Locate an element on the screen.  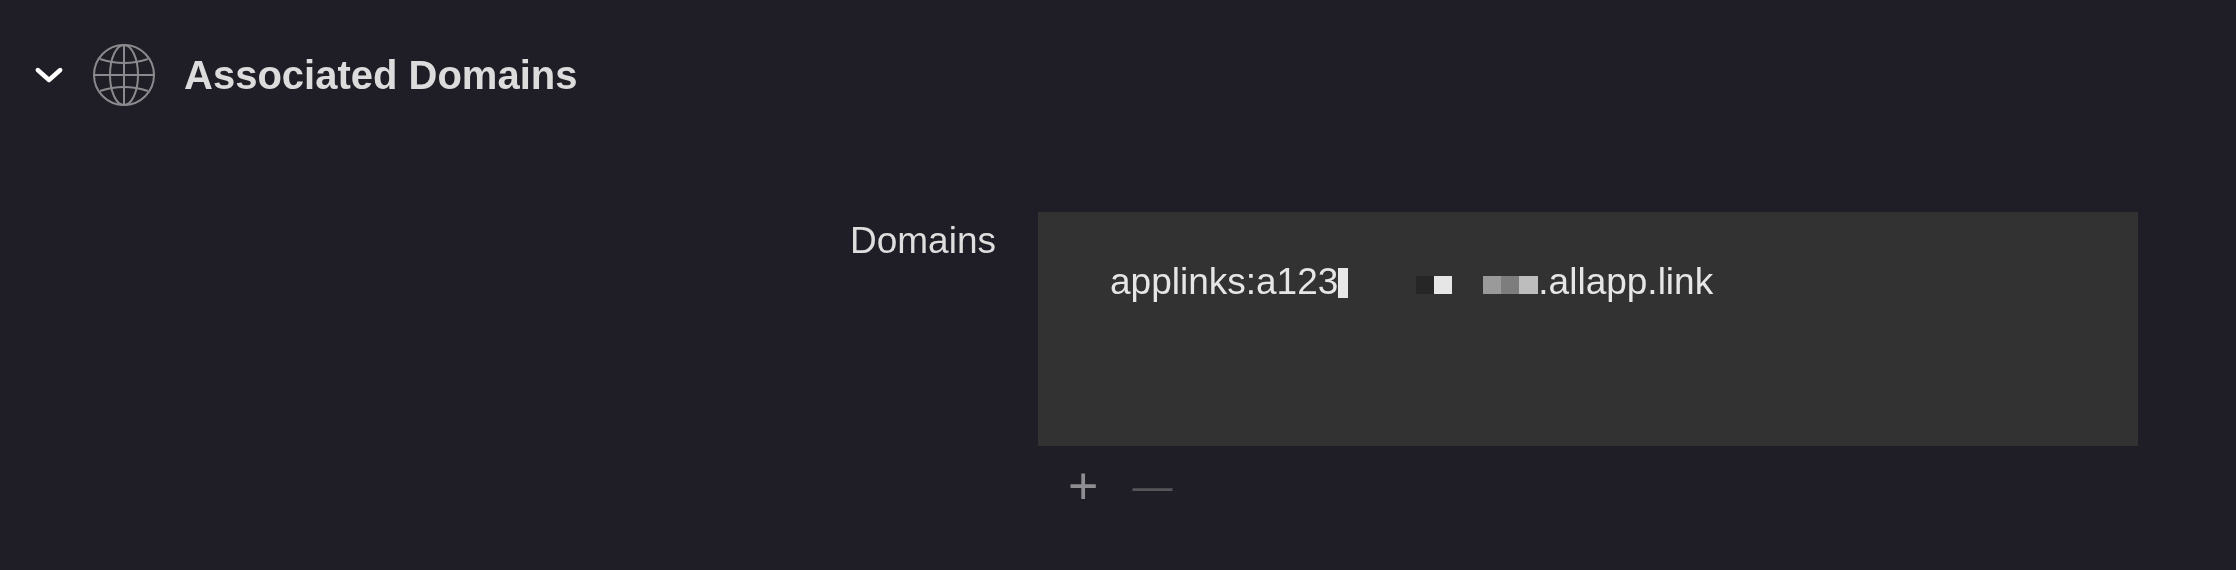
add-button: + is located at coordinates (1083, 486).